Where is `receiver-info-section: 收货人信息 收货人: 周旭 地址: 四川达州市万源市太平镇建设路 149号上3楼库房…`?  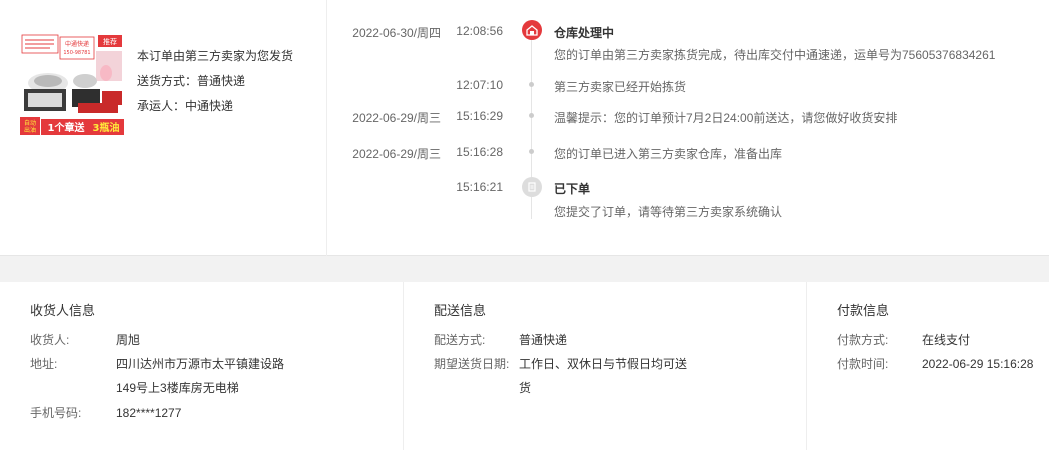 receiver-info-section: 收货人信息 收货人: 周旭 地址: 四川达州市万源市太平镇建设路 149号上3楼库房… is located at coordinates (202, 366).